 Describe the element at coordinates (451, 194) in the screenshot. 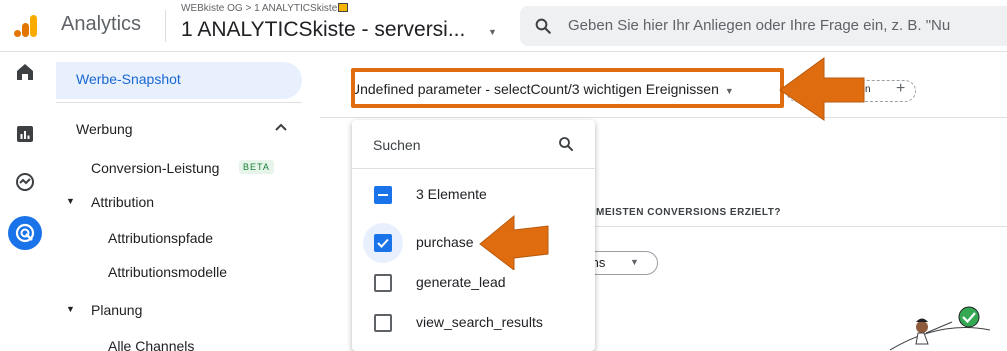

I see `select-all-label: 3 Elemente` at that location.